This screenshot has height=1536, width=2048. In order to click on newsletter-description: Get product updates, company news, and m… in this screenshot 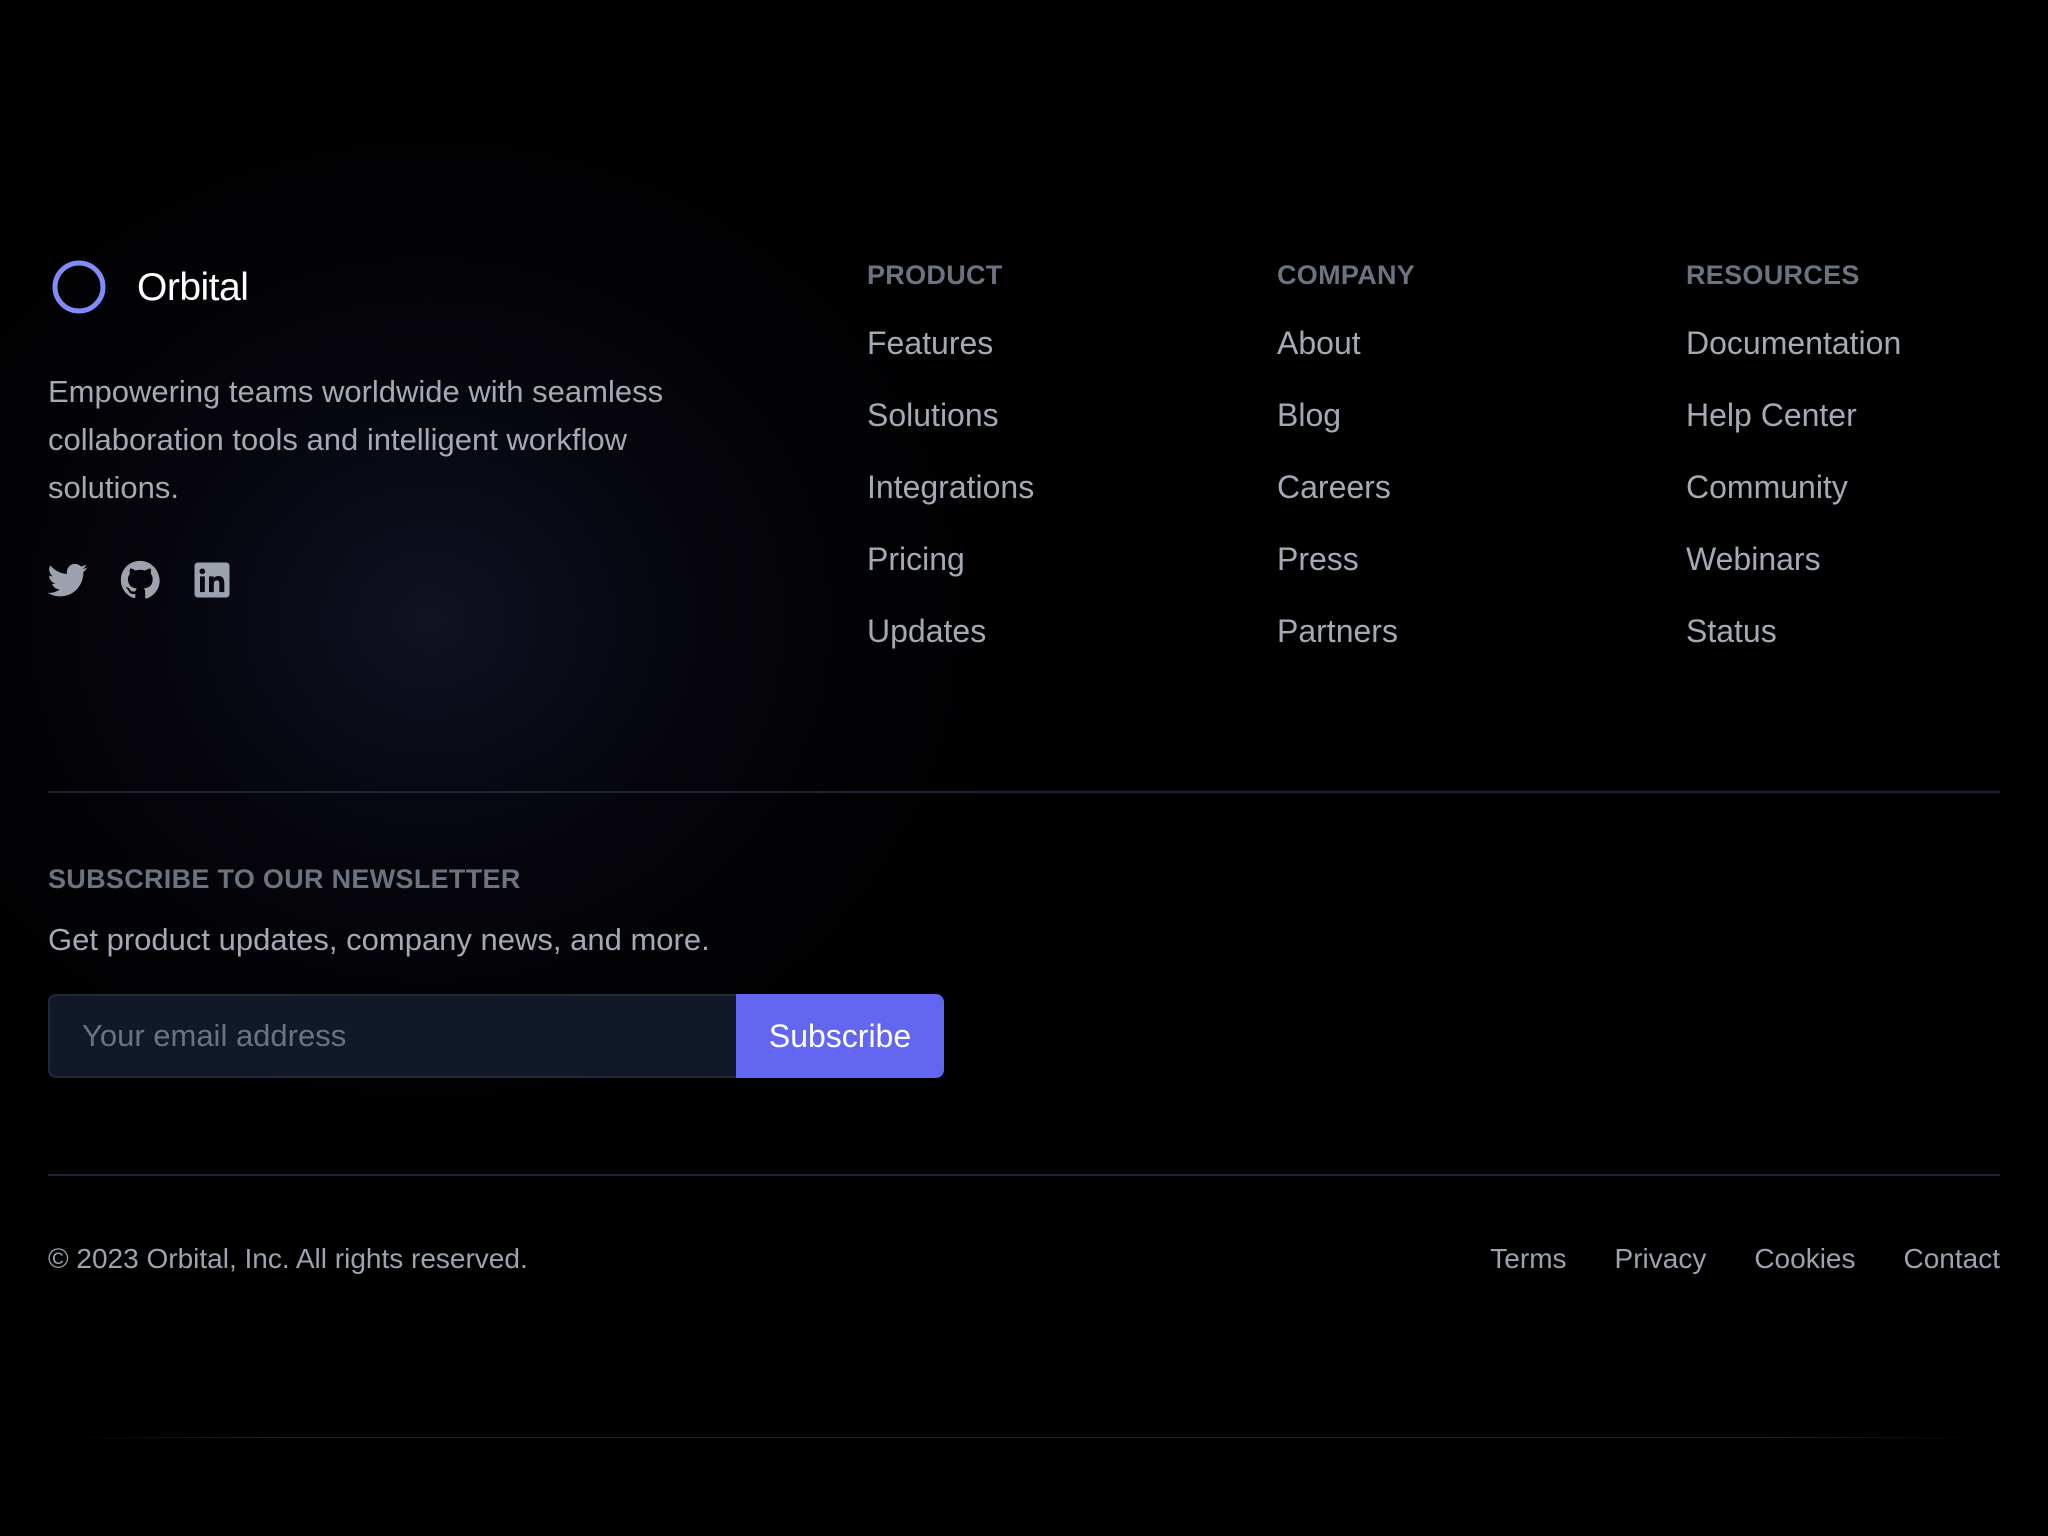, I will do `click(379, 939)`.